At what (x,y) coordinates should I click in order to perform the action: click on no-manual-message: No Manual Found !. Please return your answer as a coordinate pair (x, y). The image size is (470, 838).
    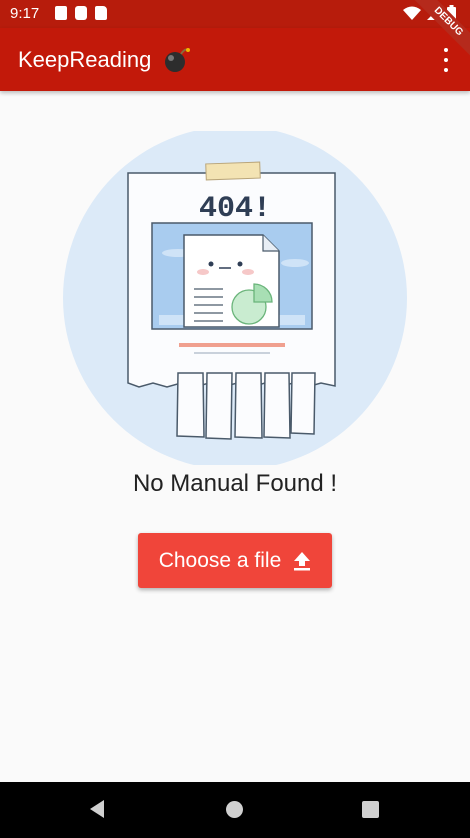
    Looking at the image, I should click on (235, 483).